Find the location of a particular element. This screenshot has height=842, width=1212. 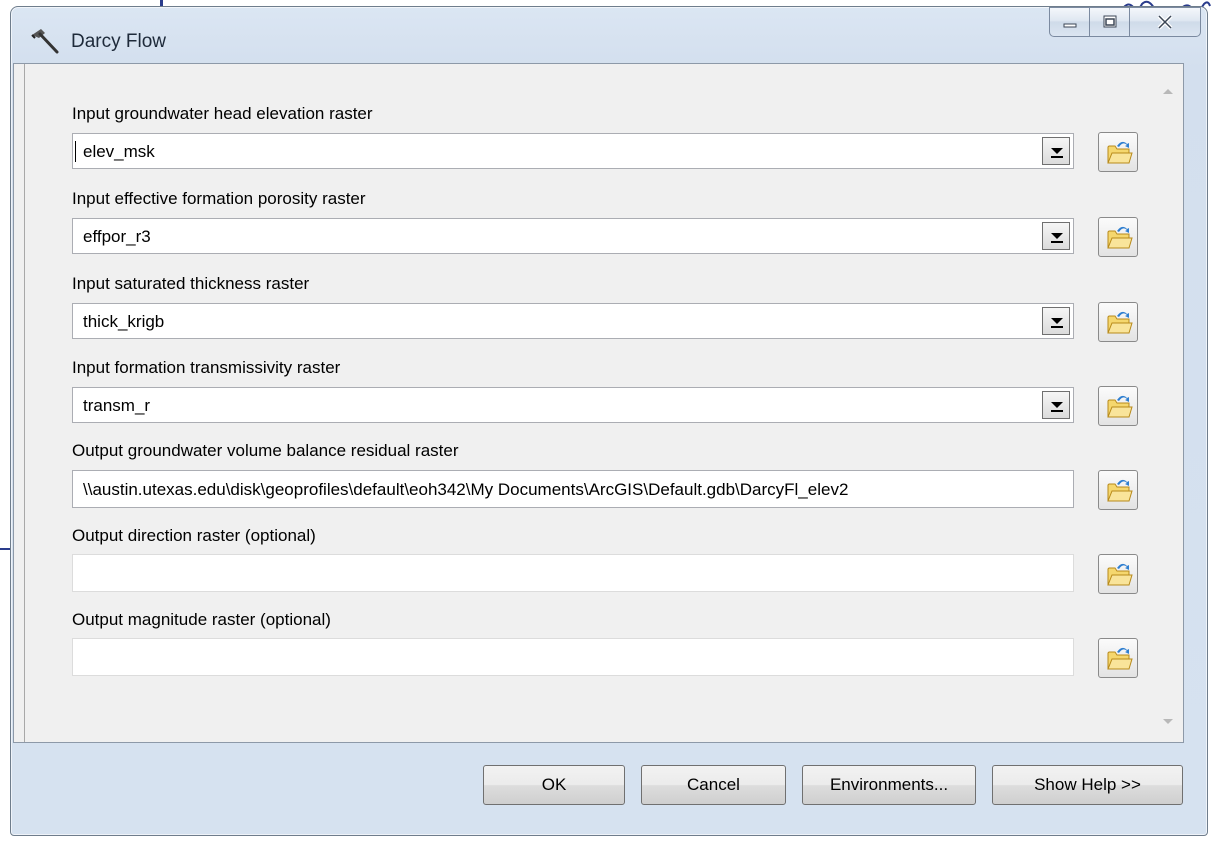

thickness-combo: thick_krigb is located at coordinates (573, 321).